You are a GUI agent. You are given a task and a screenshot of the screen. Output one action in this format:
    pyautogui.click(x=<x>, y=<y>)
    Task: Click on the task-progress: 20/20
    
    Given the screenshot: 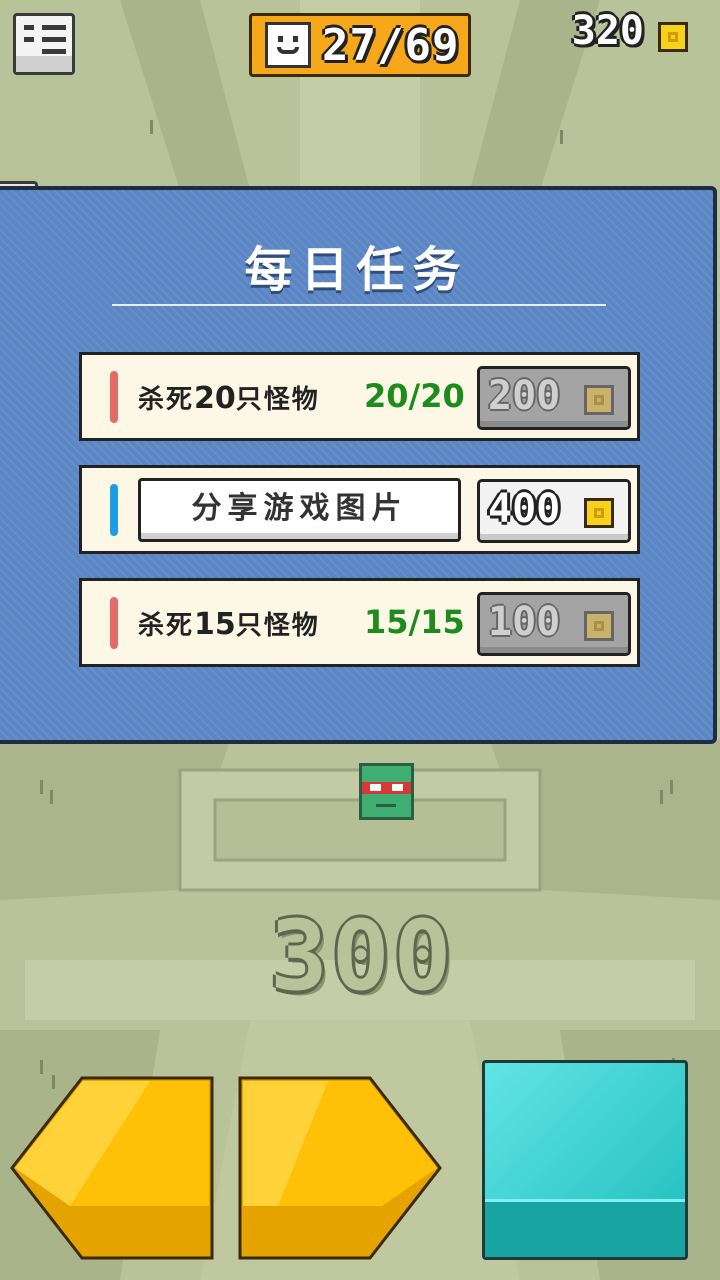 What is the action you would take?
    pyautogui.click(x=414, y=396)
    